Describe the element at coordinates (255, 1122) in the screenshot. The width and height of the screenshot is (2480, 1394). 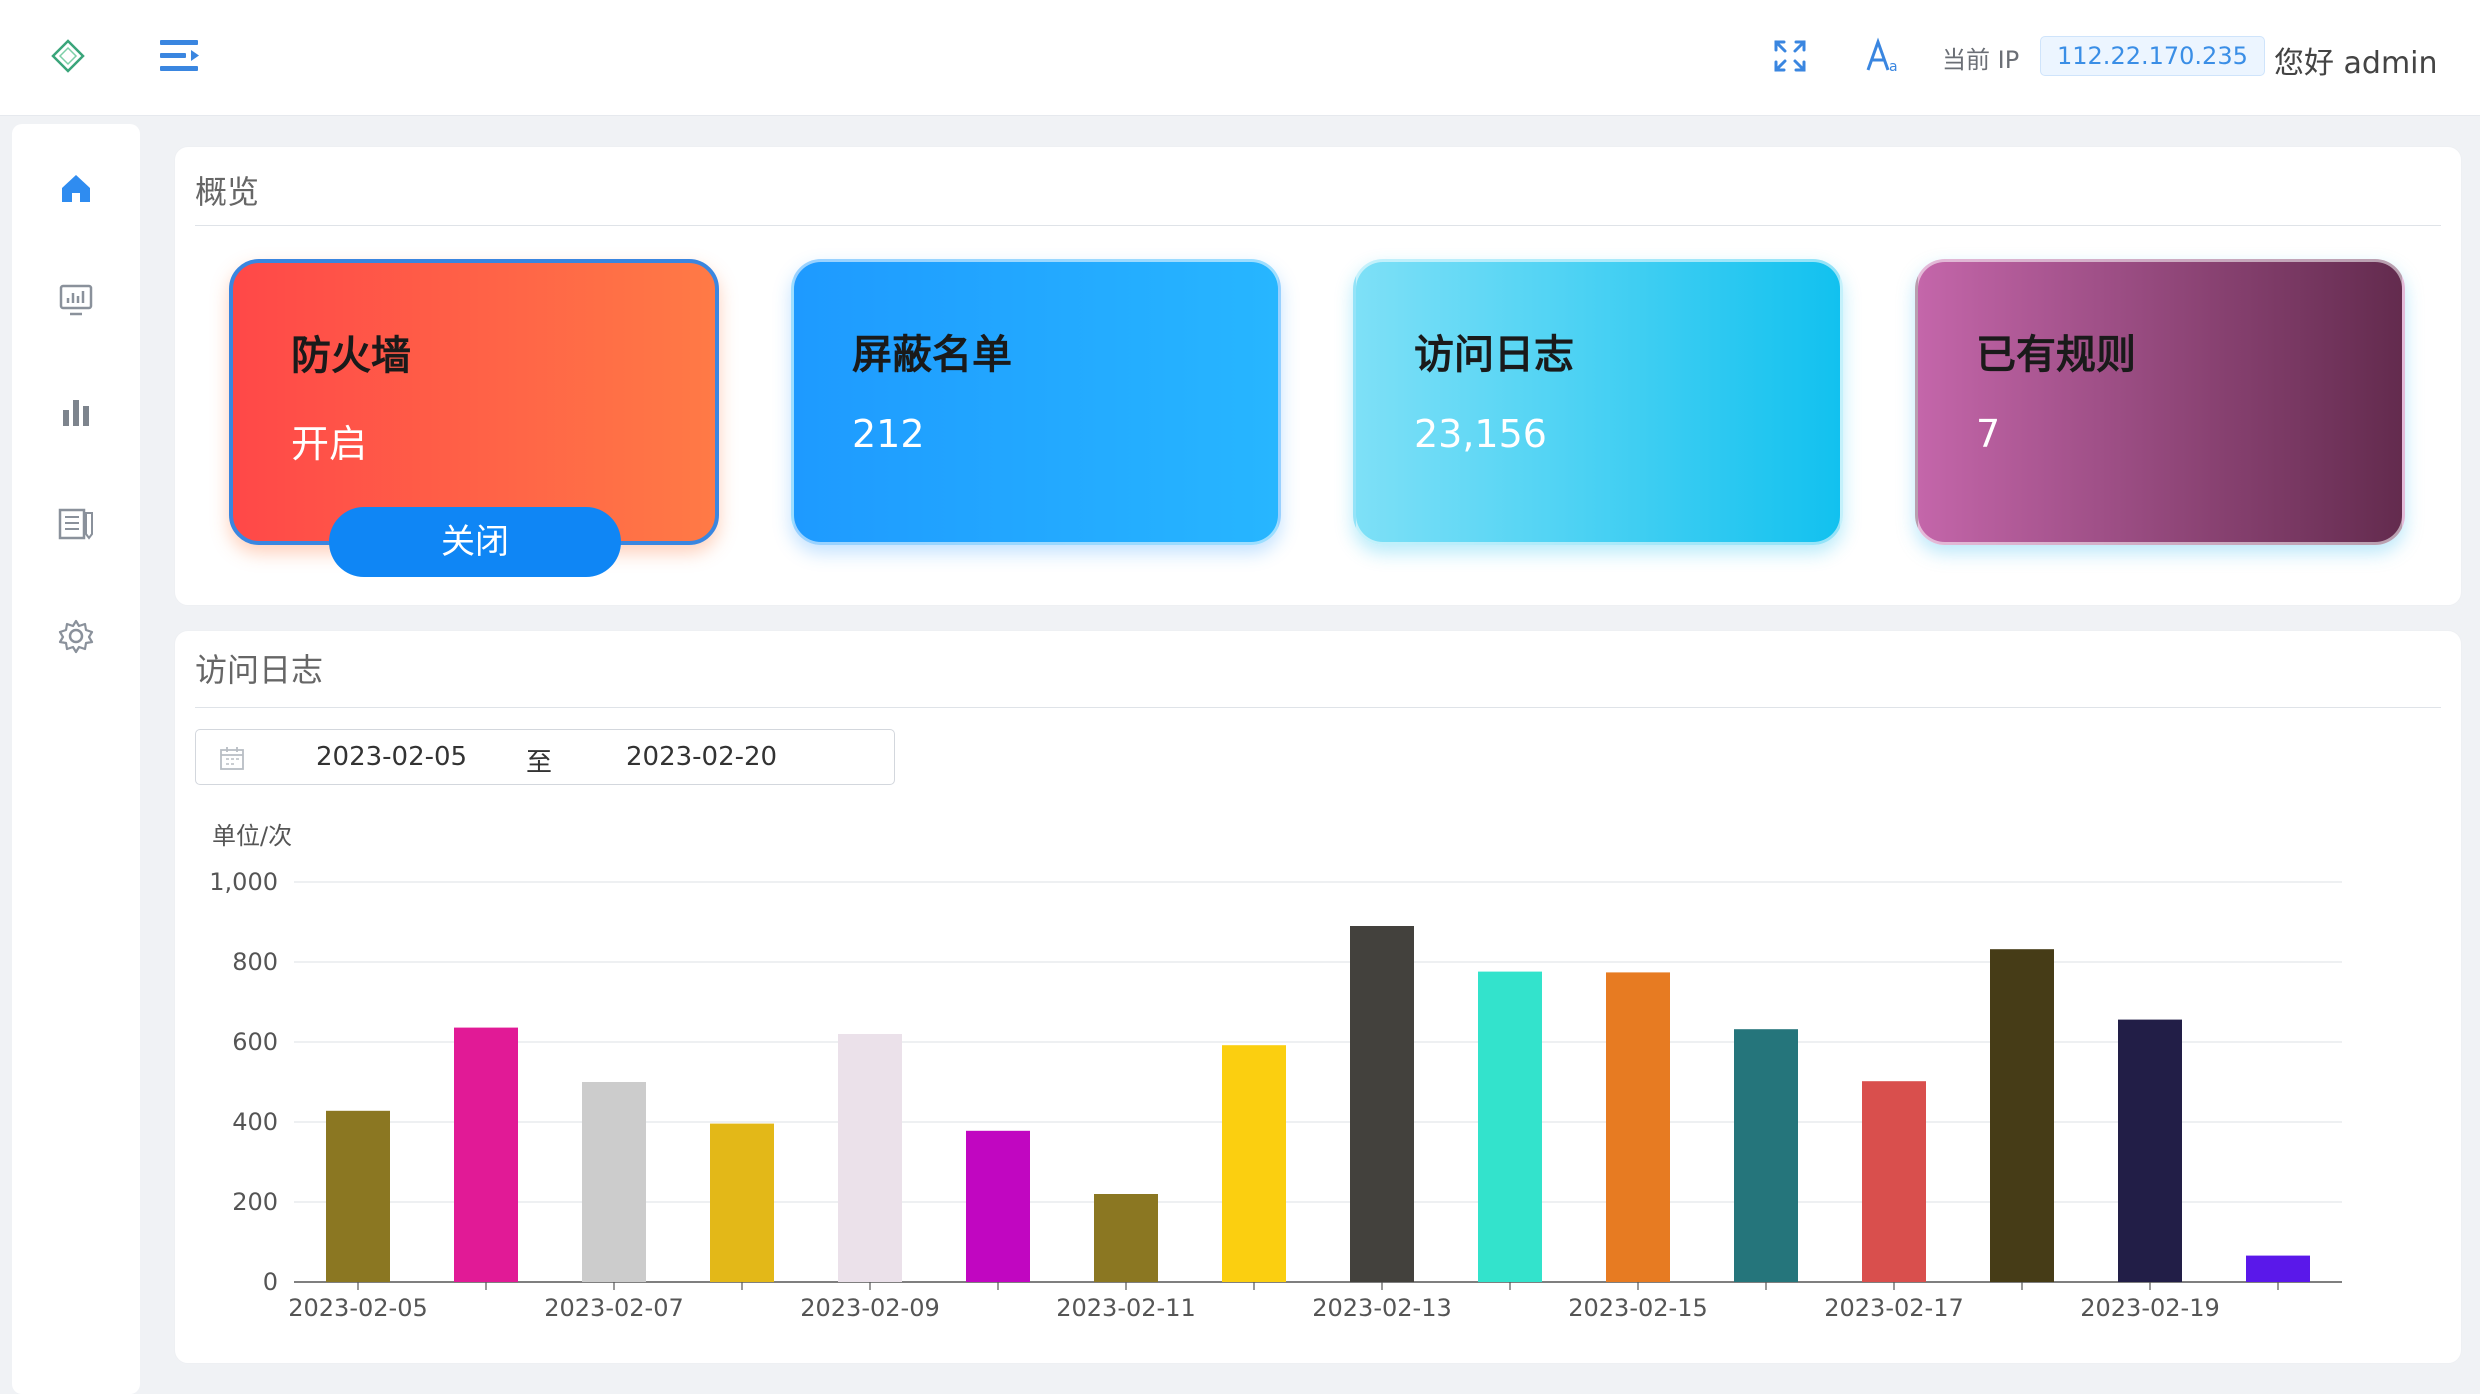
I see `y-tick-label: 400` at that location.